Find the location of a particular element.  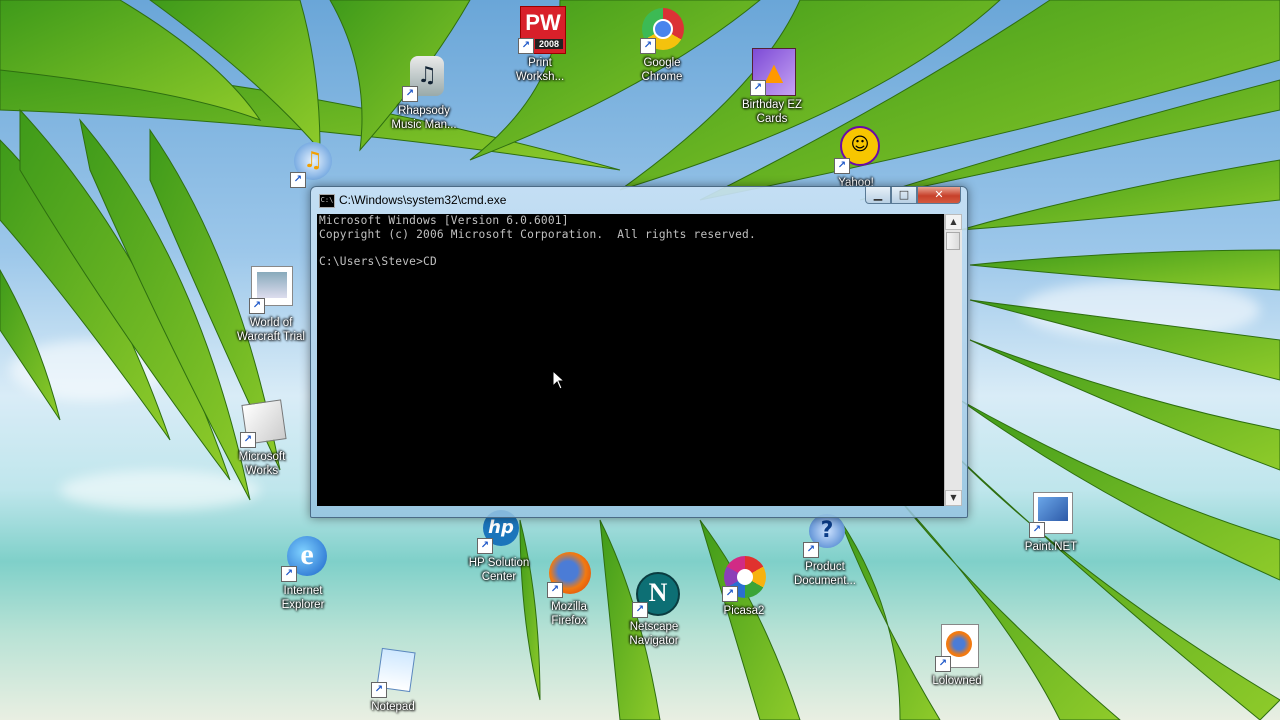

cmd-titlebar: C:\ C:\Windows\system32\cmd.exe ▁ □ ✕ is located at coordinates (639, 200).